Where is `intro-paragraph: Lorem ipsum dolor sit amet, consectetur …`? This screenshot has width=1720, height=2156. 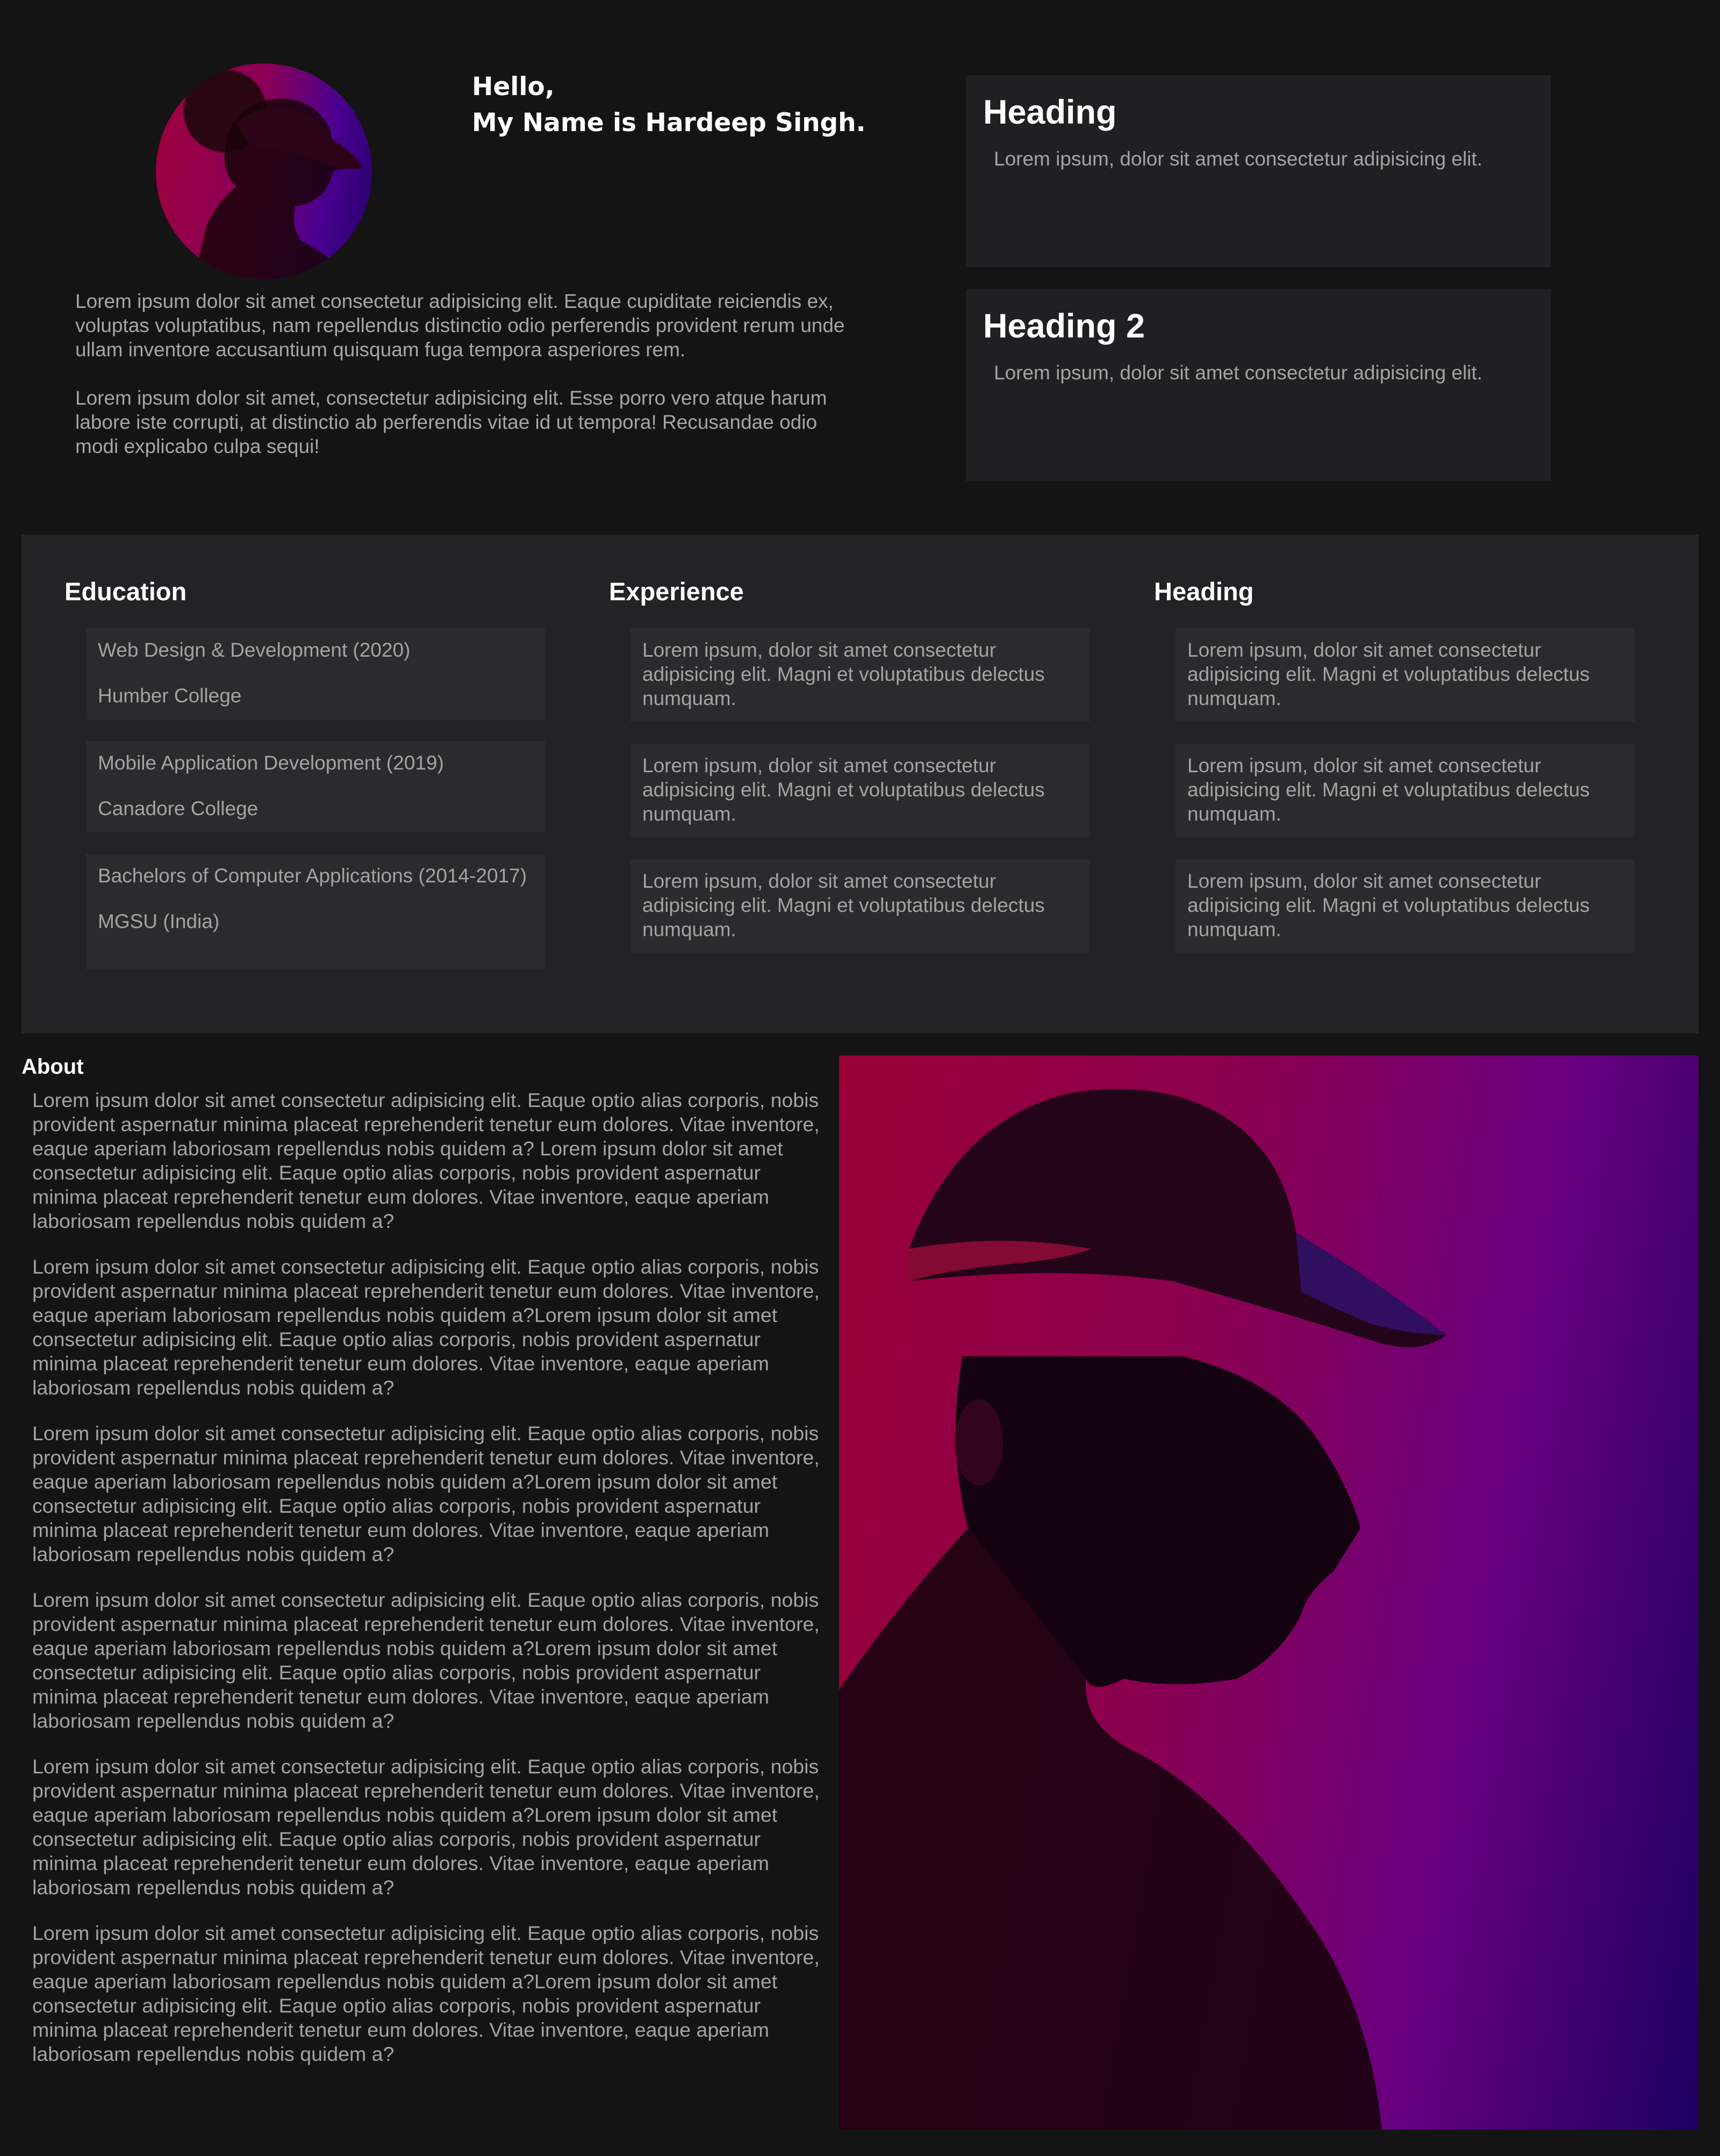 intro-paragraph: Lorem ipsum dolor sit amet, consectetur … is located at coordinates (451, 422).